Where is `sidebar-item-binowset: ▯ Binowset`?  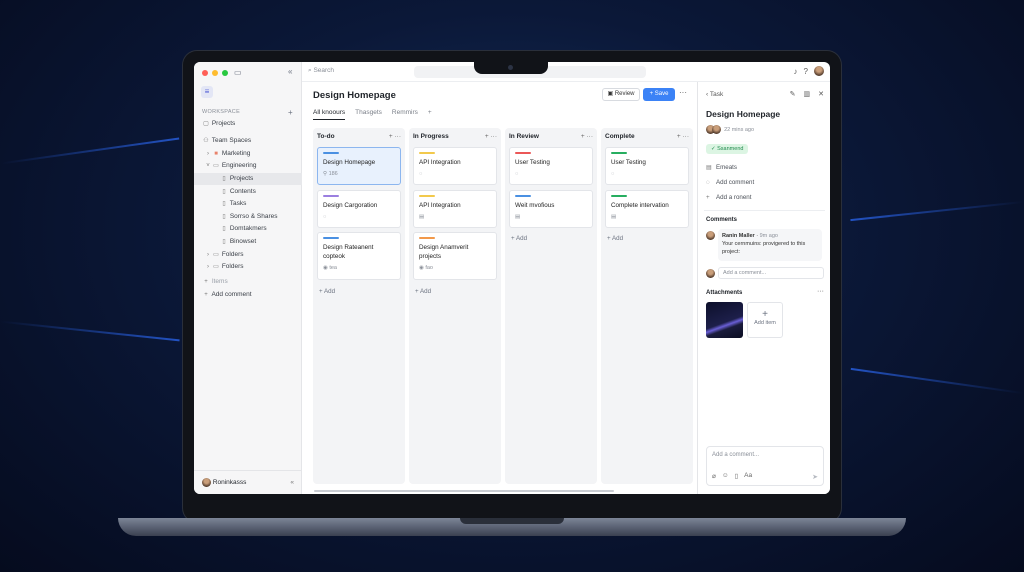
sidebar-item-binowset: ▯ Binowset is located at coordinates (248, 242).